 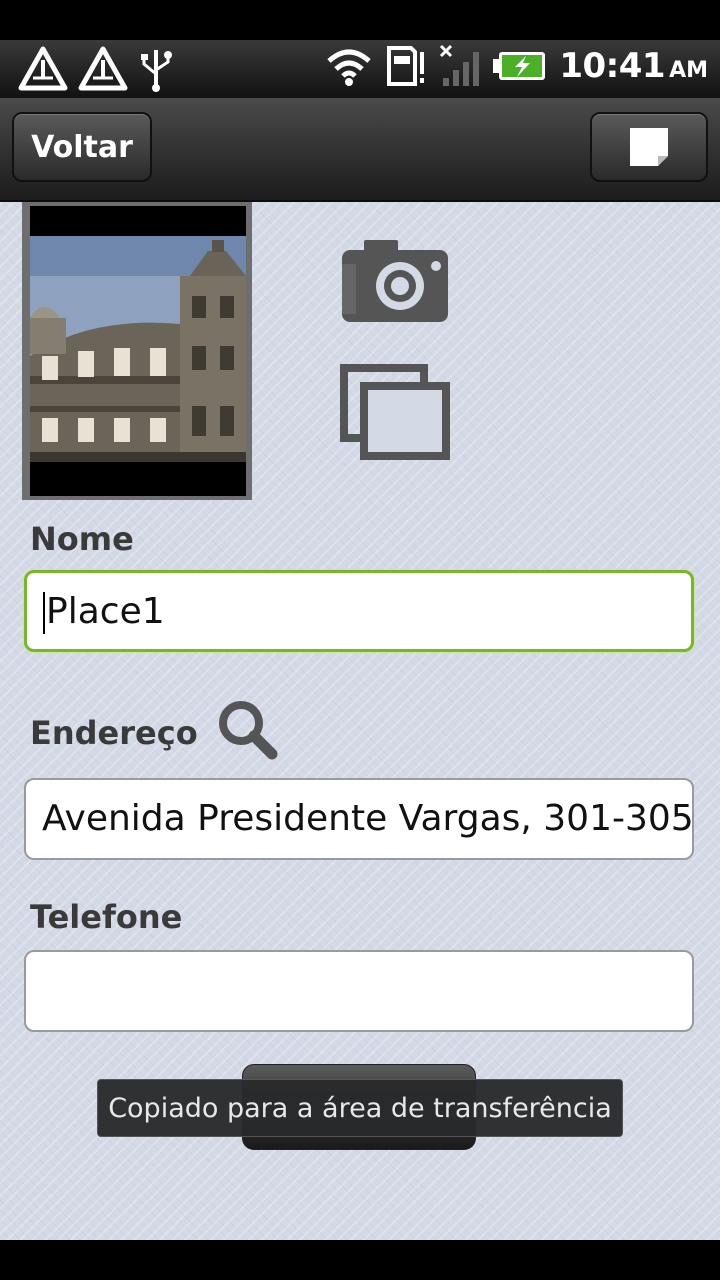 What do you see at coordinates (44, 613) in the screenshot?
I see `text-cursor` at bounding box center [44, 613].